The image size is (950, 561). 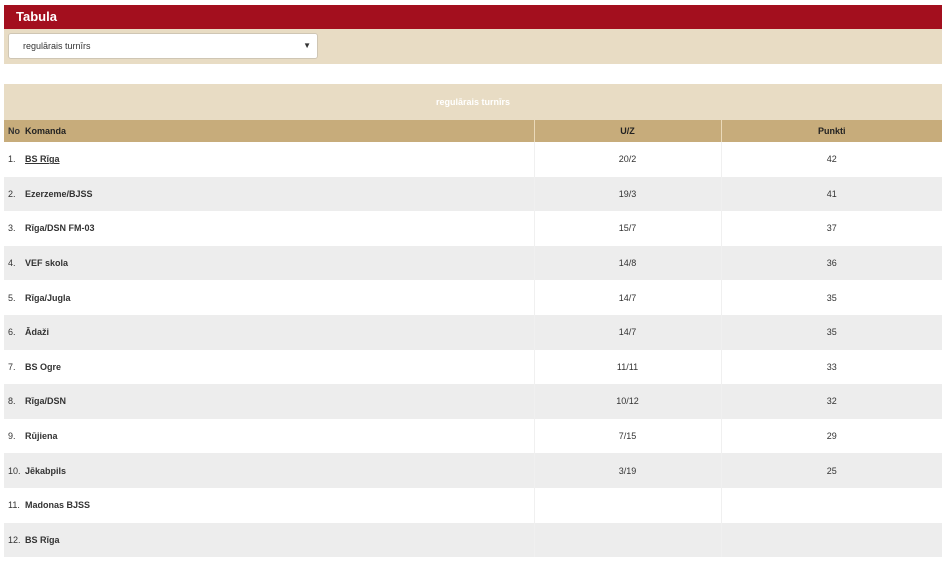 I want to click on rank: 12., so click(x=14, y=539).